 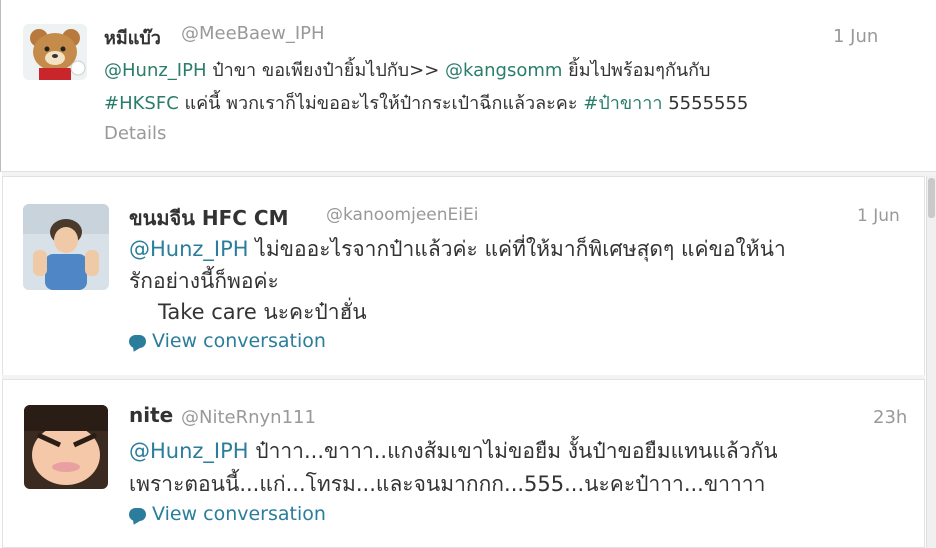 What do you see at coordinates (931, 198) in the screenshot?
I see `scrollbar-thumb` at bounding box center [931, 198].